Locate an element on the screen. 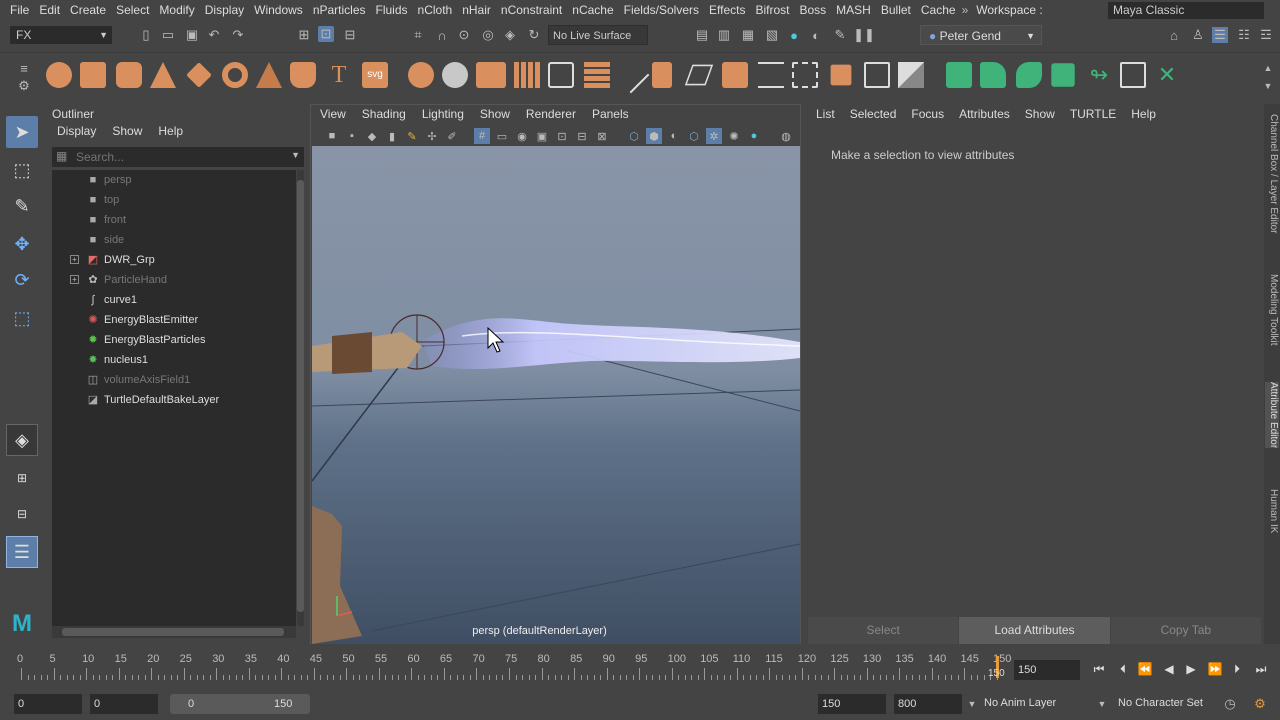 The width and height of the screenshot is (1280, 720). menu-cache: Cache is located at coordinates (933, 10).